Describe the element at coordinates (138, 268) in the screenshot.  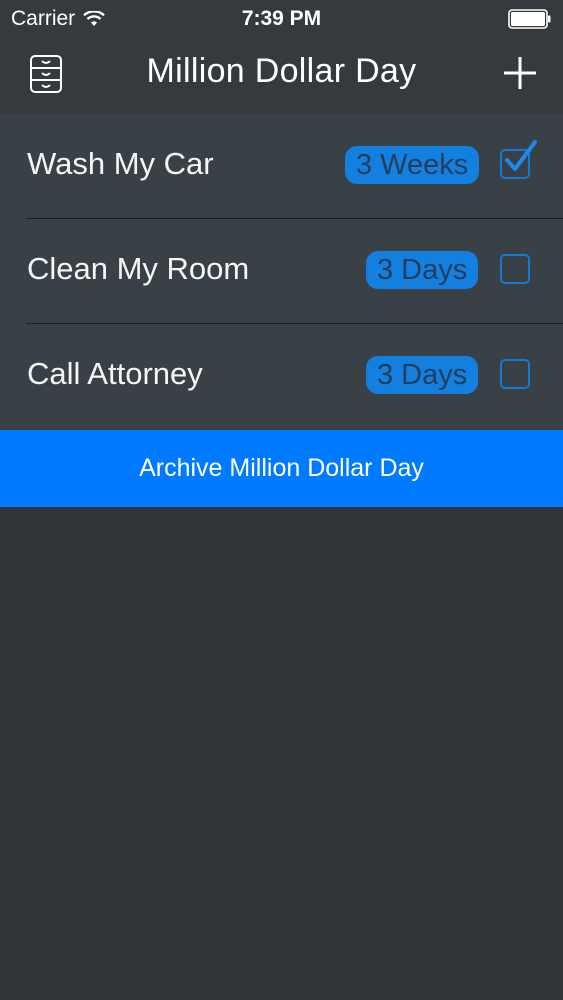
I see `task-label: Clean My Room` at that location.